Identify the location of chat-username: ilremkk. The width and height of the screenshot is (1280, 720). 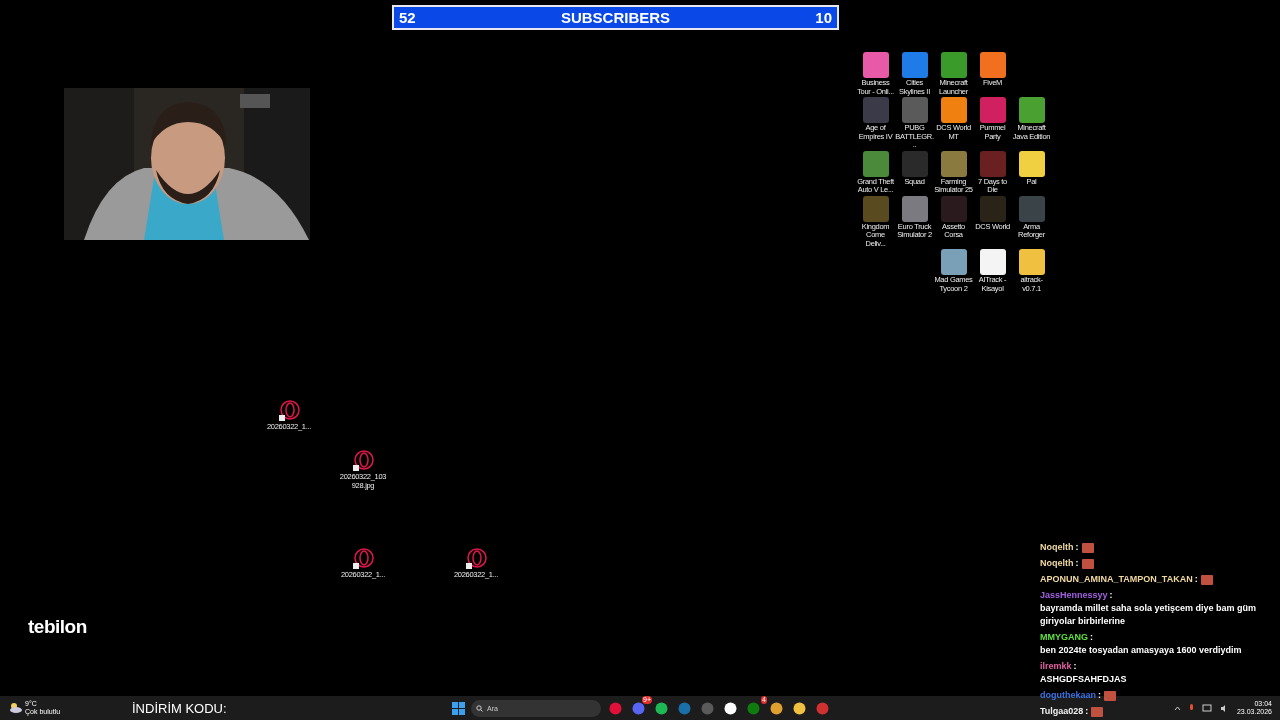
(1056, 666).